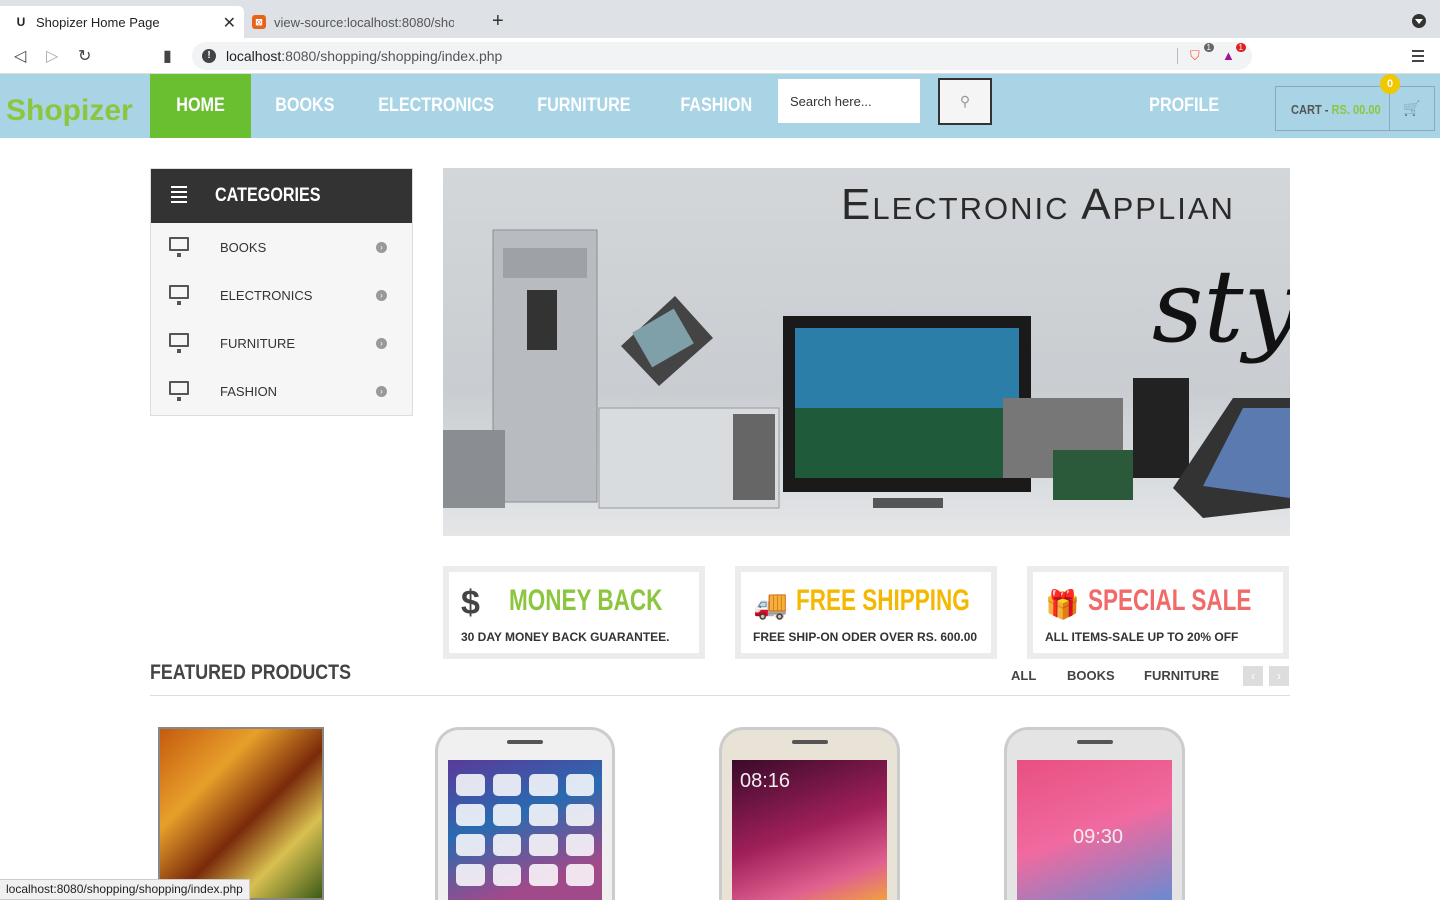 The image size is (1440, 900). Describe the element at coordinates (52, 56) in the screenshot. I see `forward-icon: ▷` at that location.